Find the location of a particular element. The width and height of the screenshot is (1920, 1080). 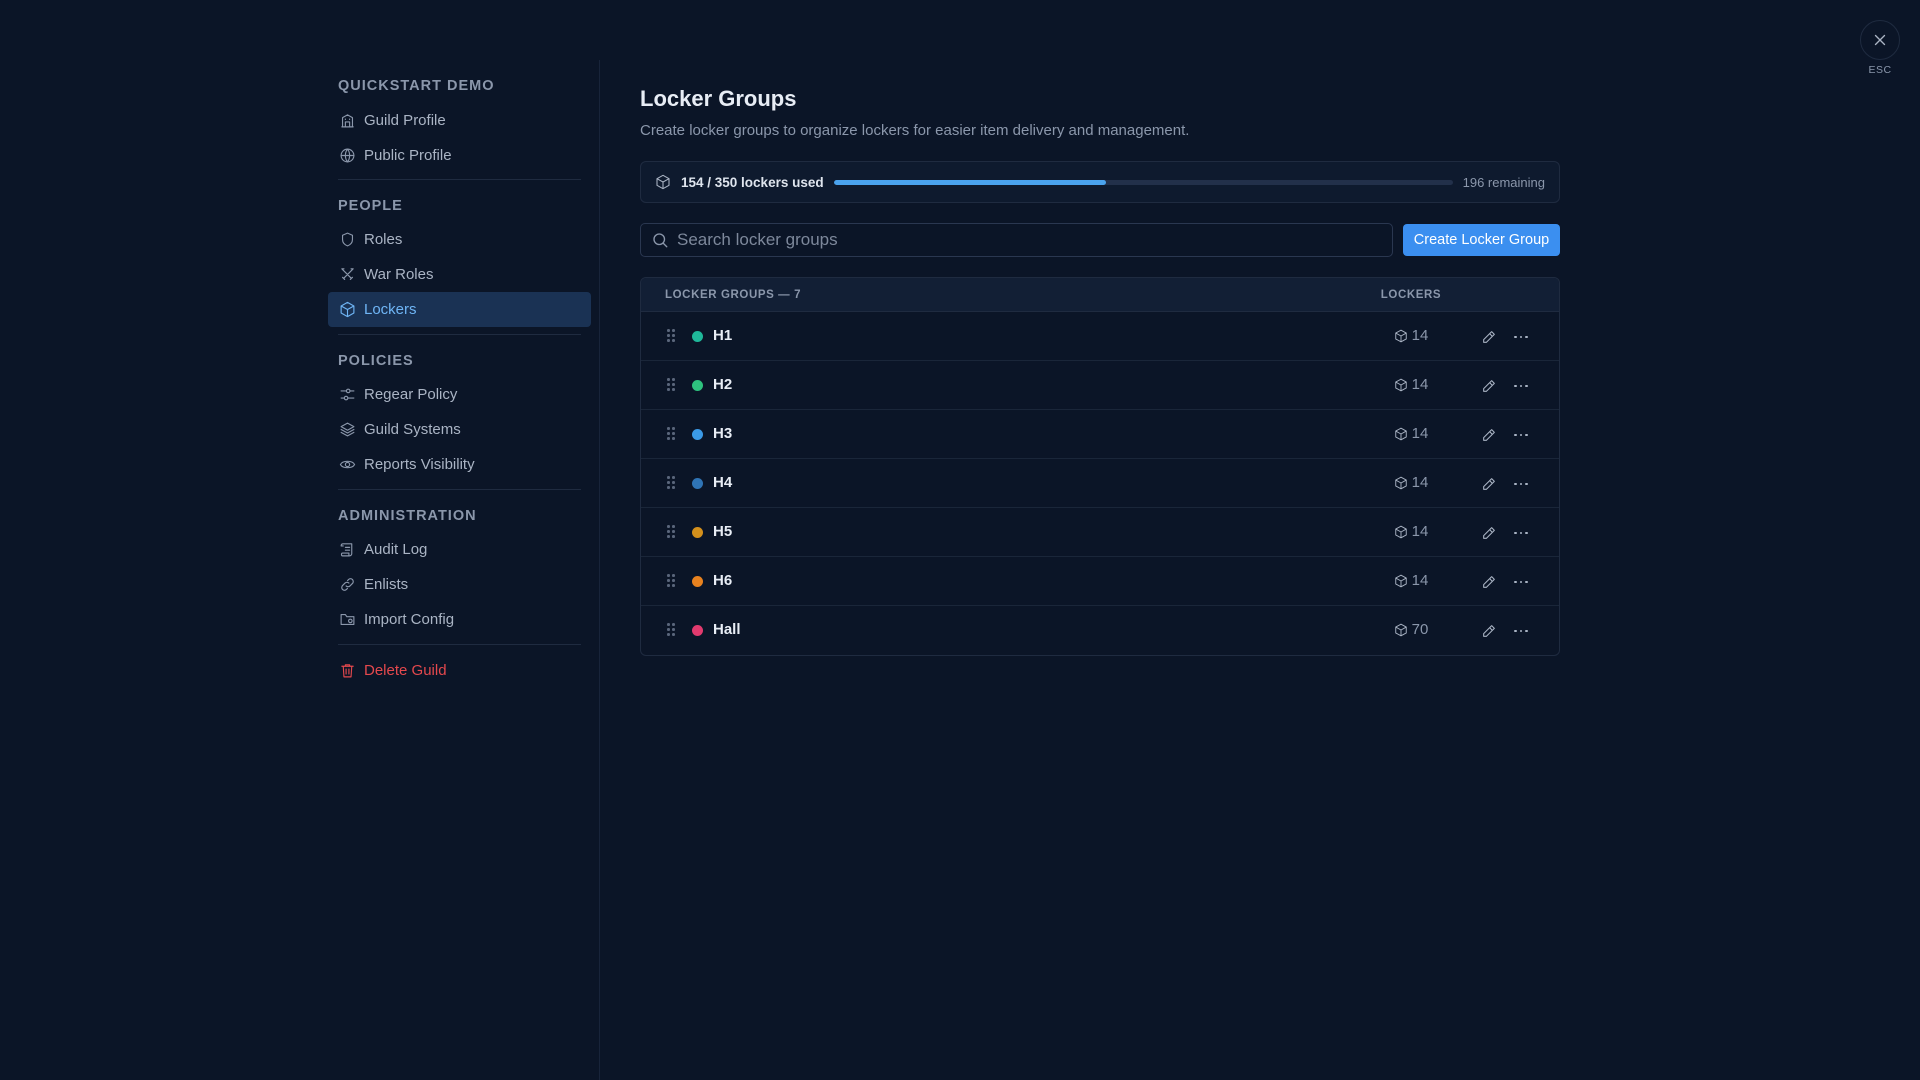

delete-guild-label: Delete Guild is located at coordinates (405, 670).